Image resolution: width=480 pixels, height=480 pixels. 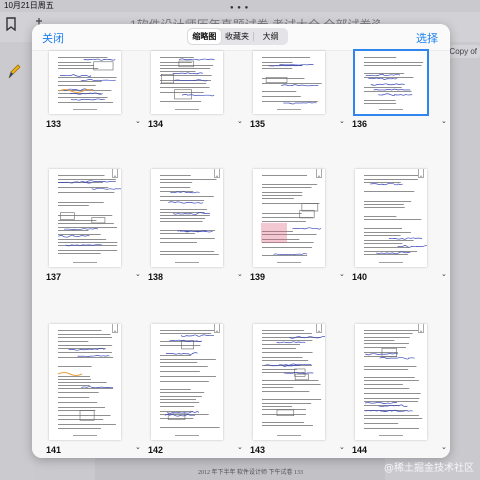 What do you see at coordinates (360, 277) in the screenshot?
I see `page-number-label: 140` at bounding box center [360, 277].